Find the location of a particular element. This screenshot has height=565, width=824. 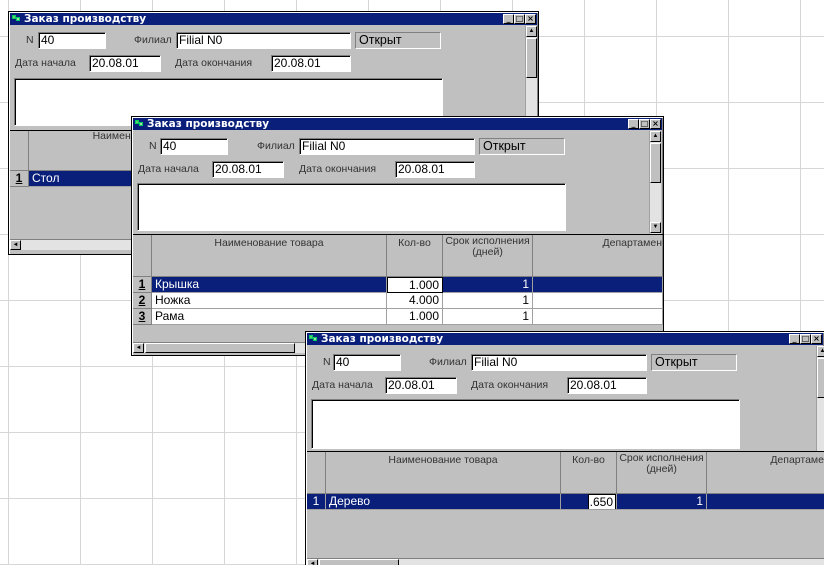

cell-name: Ножка is located at coordinates (269, 301).